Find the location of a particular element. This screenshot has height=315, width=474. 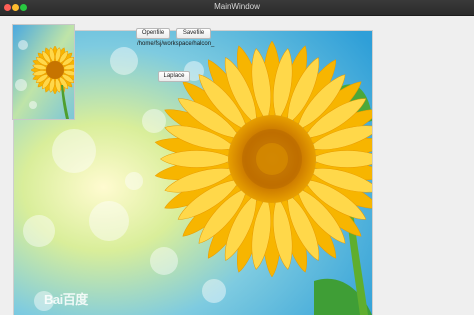

open-file-button: Openfile is located at coordinates (153, 33).